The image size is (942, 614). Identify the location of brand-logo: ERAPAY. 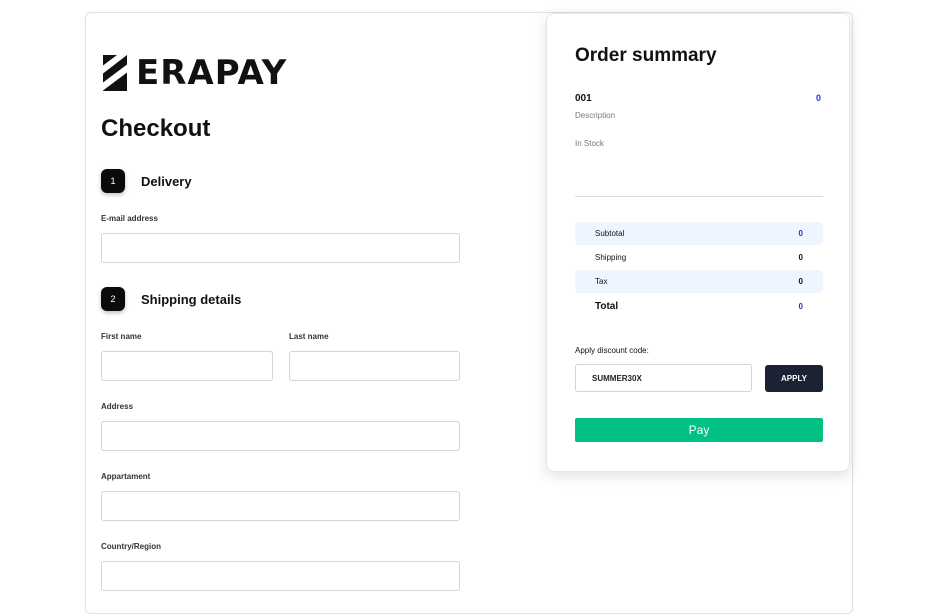
(195, 73).